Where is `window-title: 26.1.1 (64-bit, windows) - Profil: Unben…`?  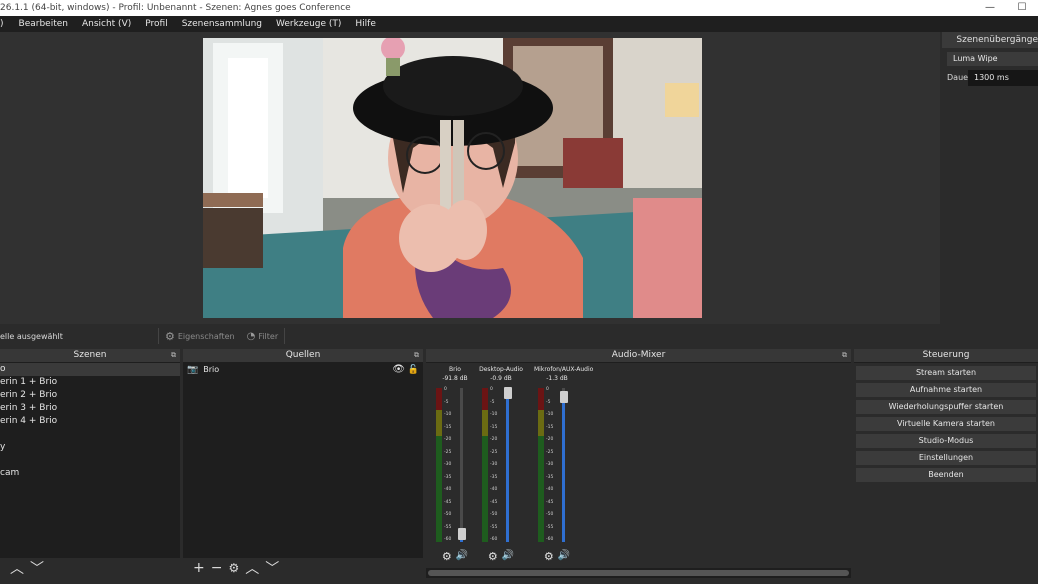
window-title: 26.1.1 (64-bit, windows) - Profil: Unben… is located at coordinates (175, 8).